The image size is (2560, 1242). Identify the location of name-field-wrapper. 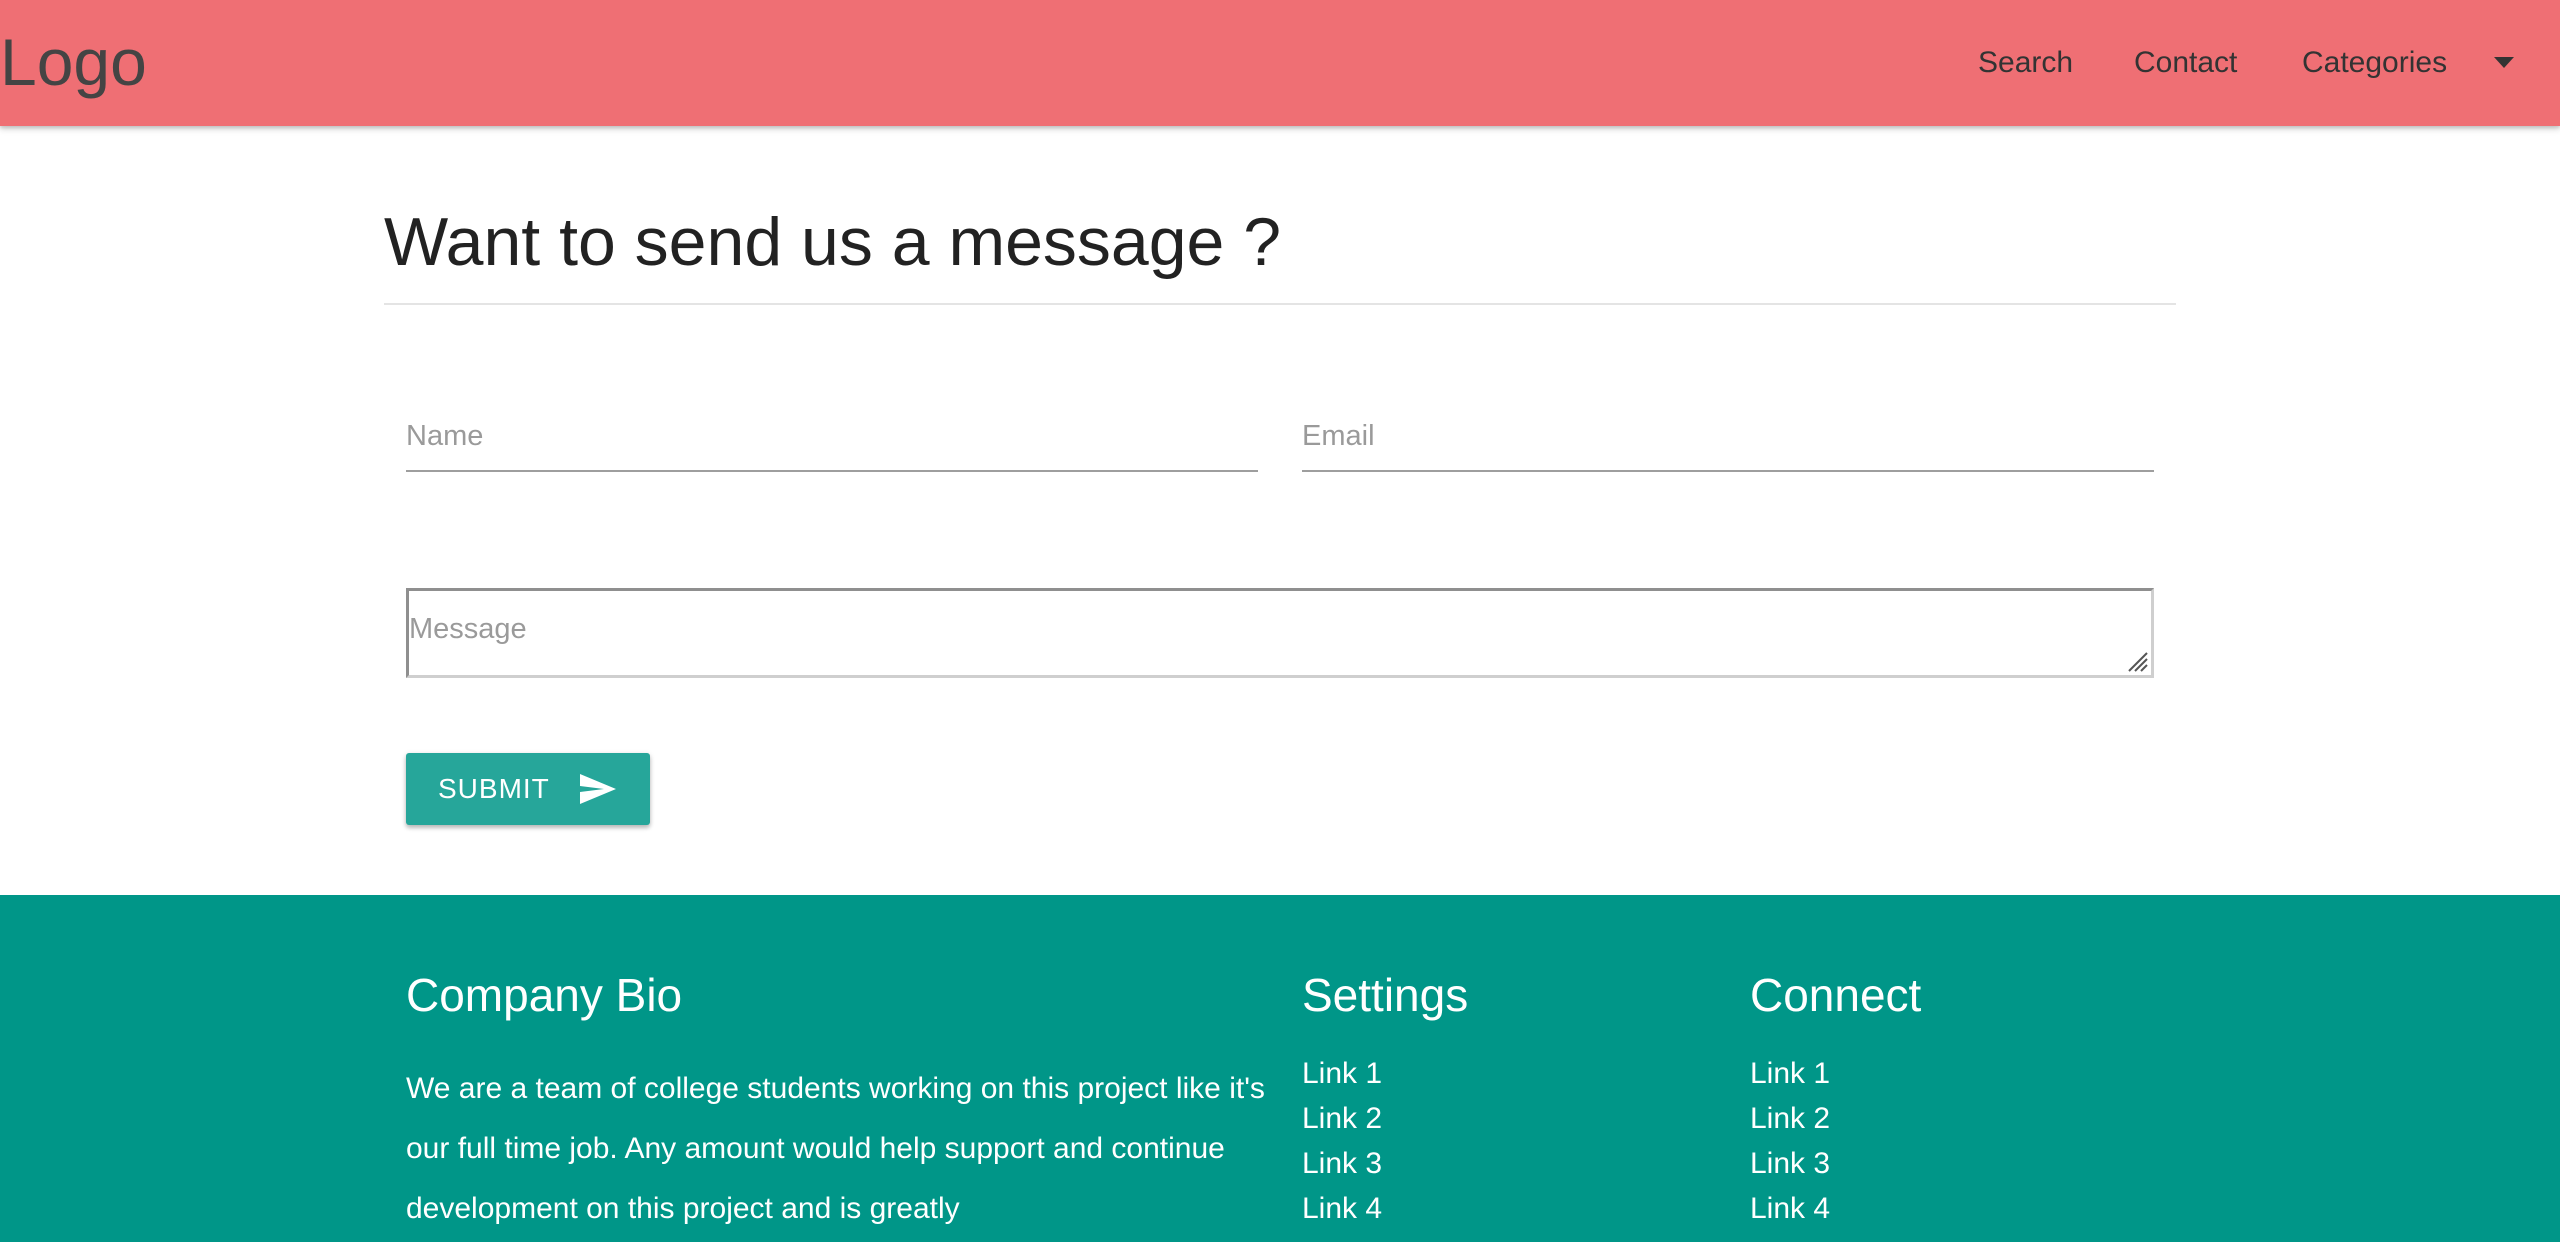
(832, 437).